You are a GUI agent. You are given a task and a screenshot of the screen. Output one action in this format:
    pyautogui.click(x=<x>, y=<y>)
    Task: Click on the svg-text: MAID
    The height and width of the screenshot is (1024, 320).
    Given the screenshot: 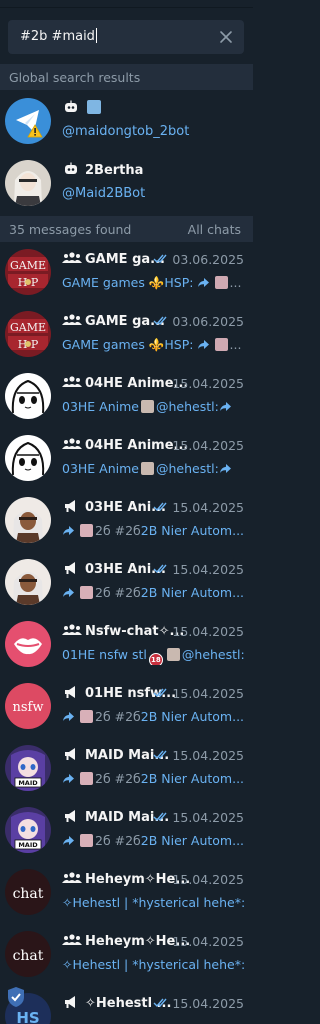 What is the action you would take?
    pyautogui.click(x=28, y=783)
    